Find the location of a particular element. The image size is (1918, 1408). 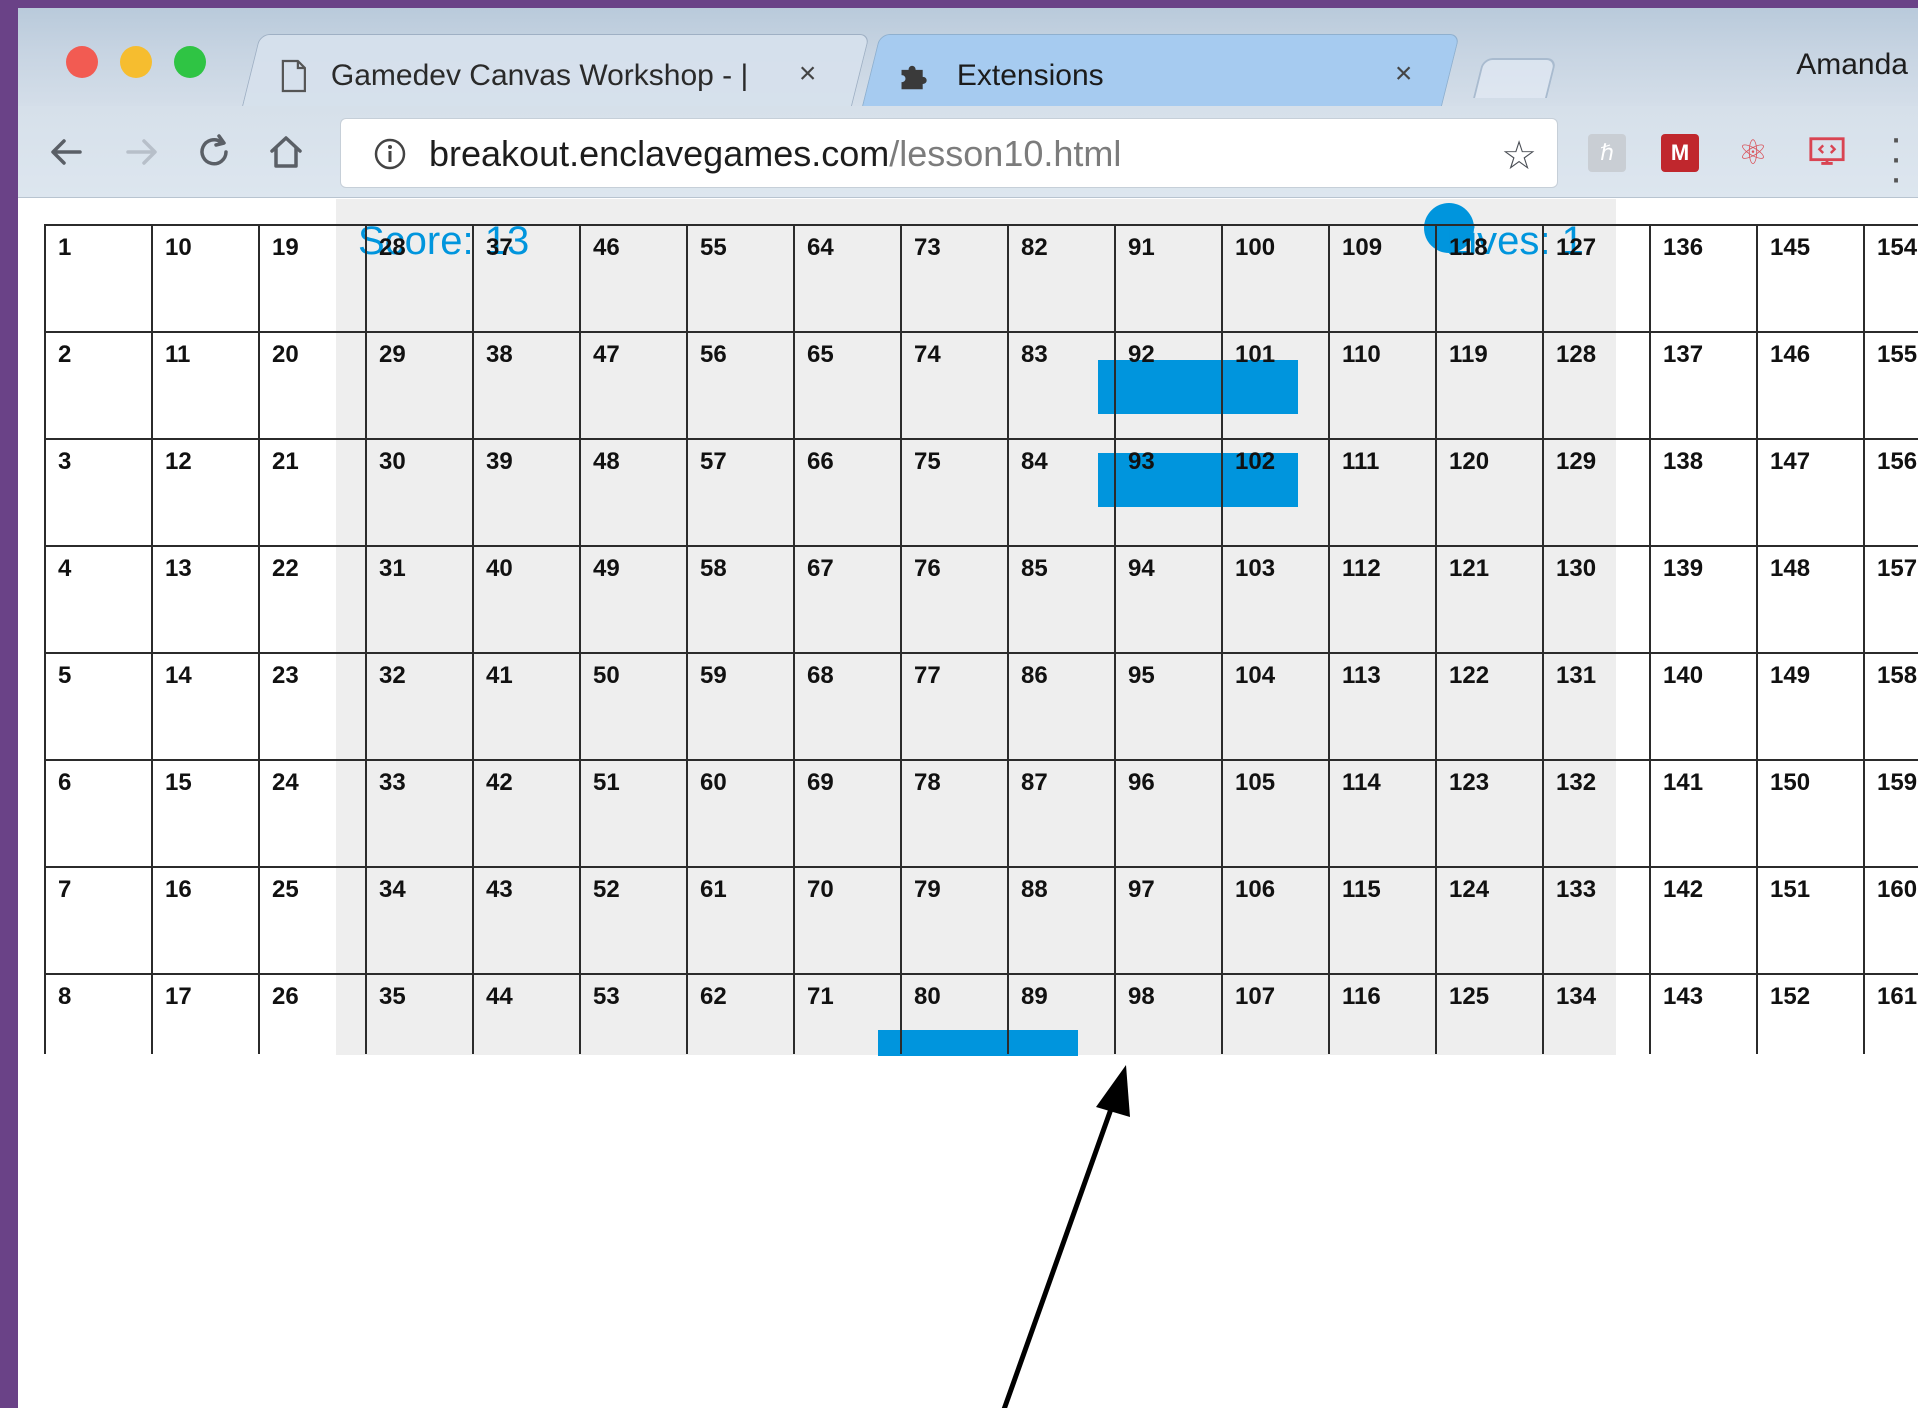

close-window-button is located at coordinates (82, 62).